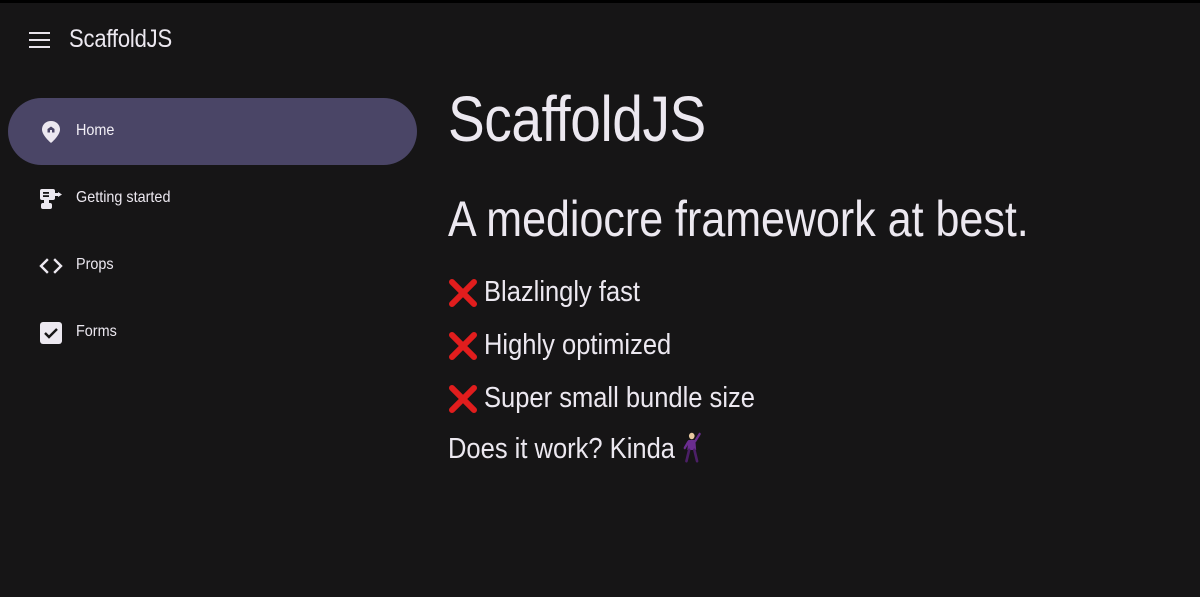  I want to click on question-line: Does it work? Kinda, so click(574, 449).